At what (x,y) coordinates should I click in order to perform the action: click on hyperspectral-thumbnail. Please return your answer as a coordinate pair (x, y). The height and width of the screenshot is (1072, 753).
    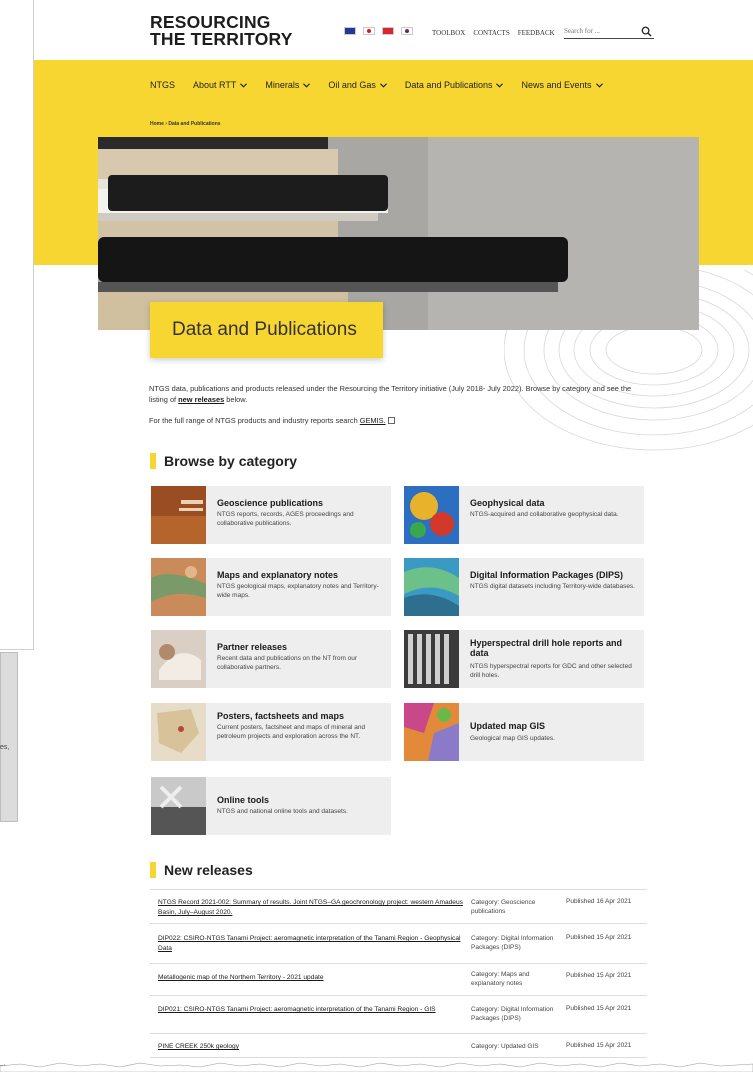
    Looking at the image, I should click on (431, 659).